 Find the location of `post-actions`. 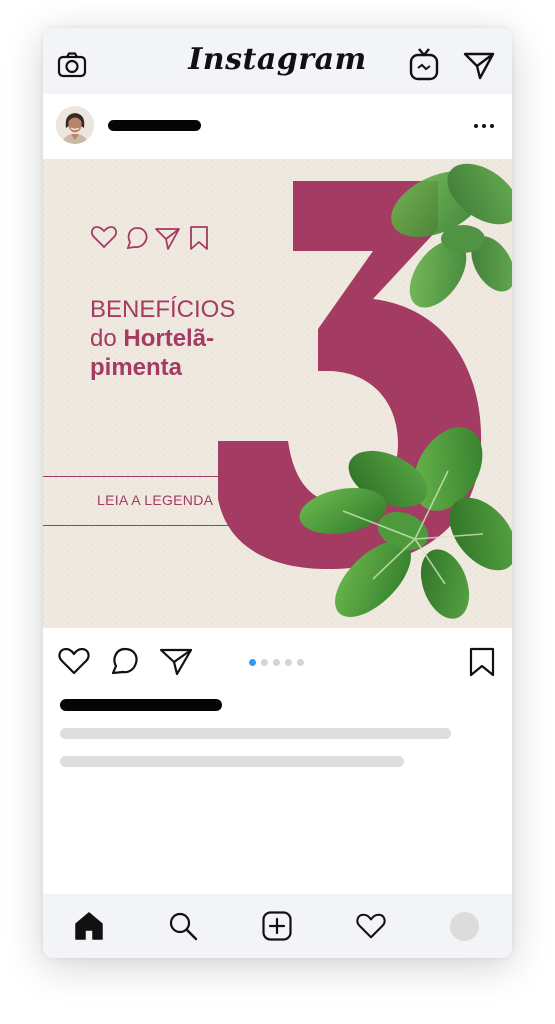

post-actions is located at coordinates (277, 663).